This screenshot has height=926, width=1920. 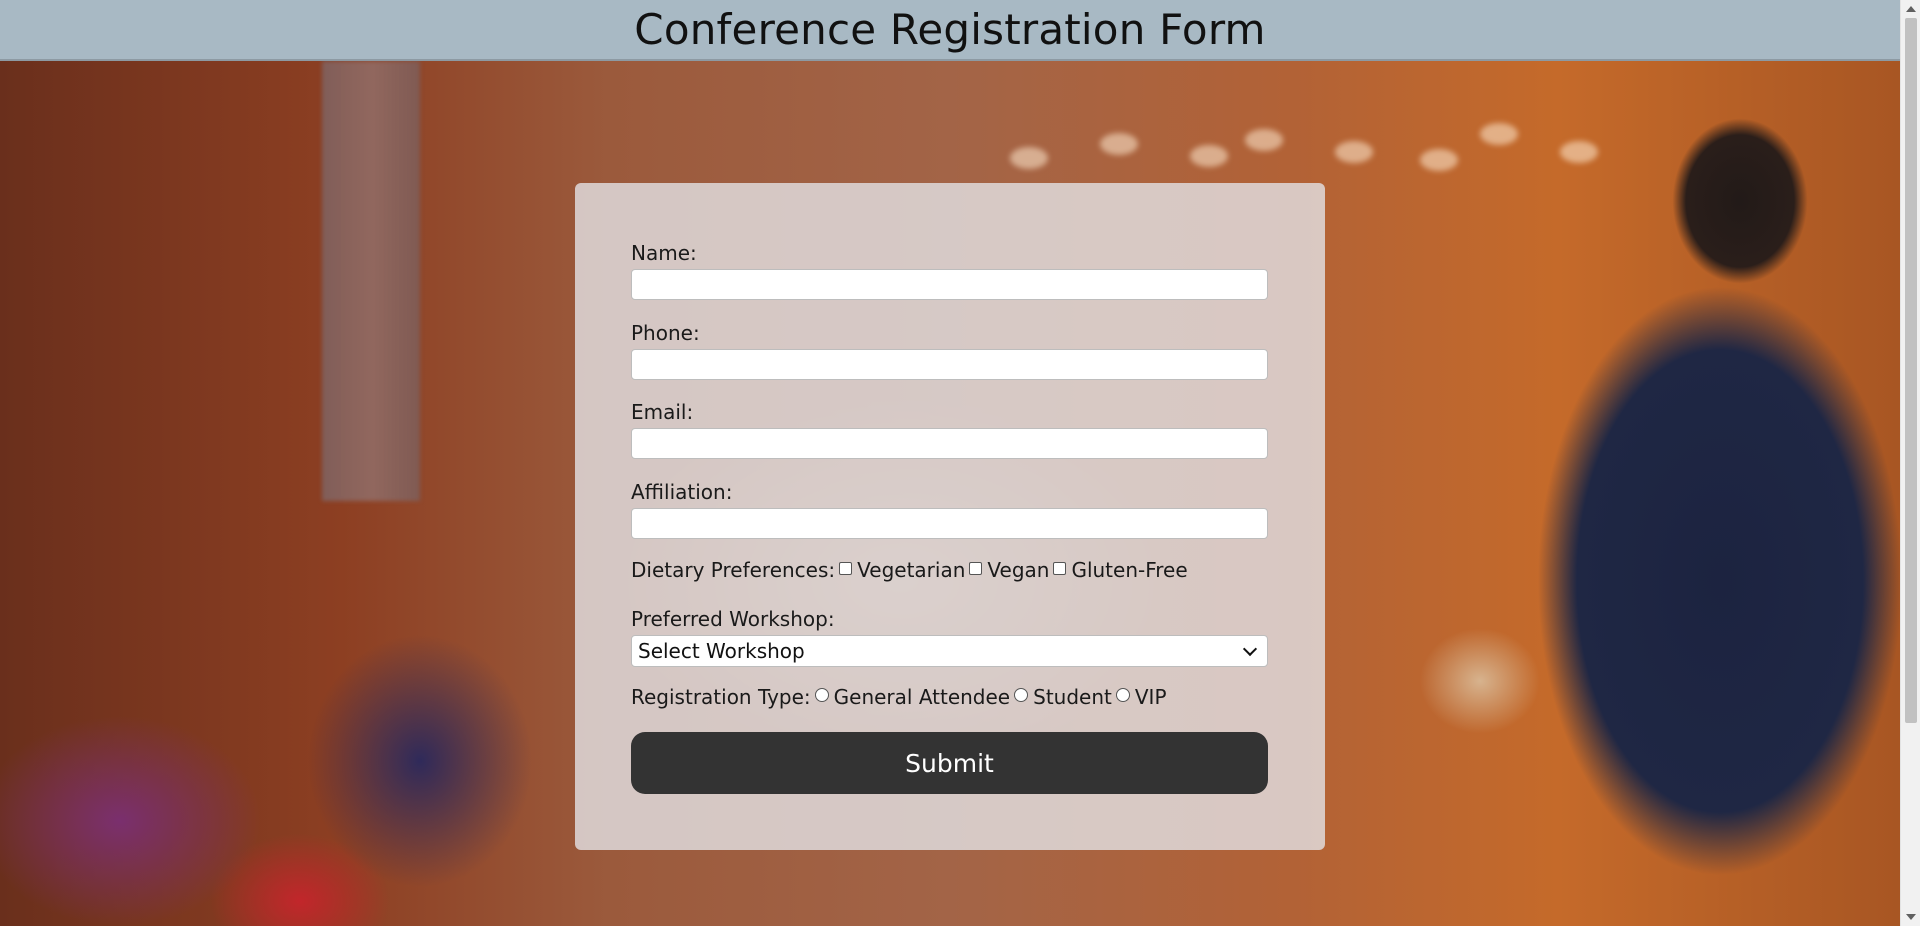 I want to click on vegetarian-option-label: Vegetarian, so click(x=911, y=570).